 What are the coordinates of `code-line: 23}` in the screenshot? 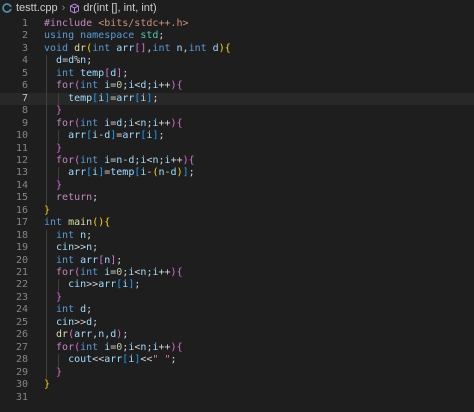 It's located at (237, 298).